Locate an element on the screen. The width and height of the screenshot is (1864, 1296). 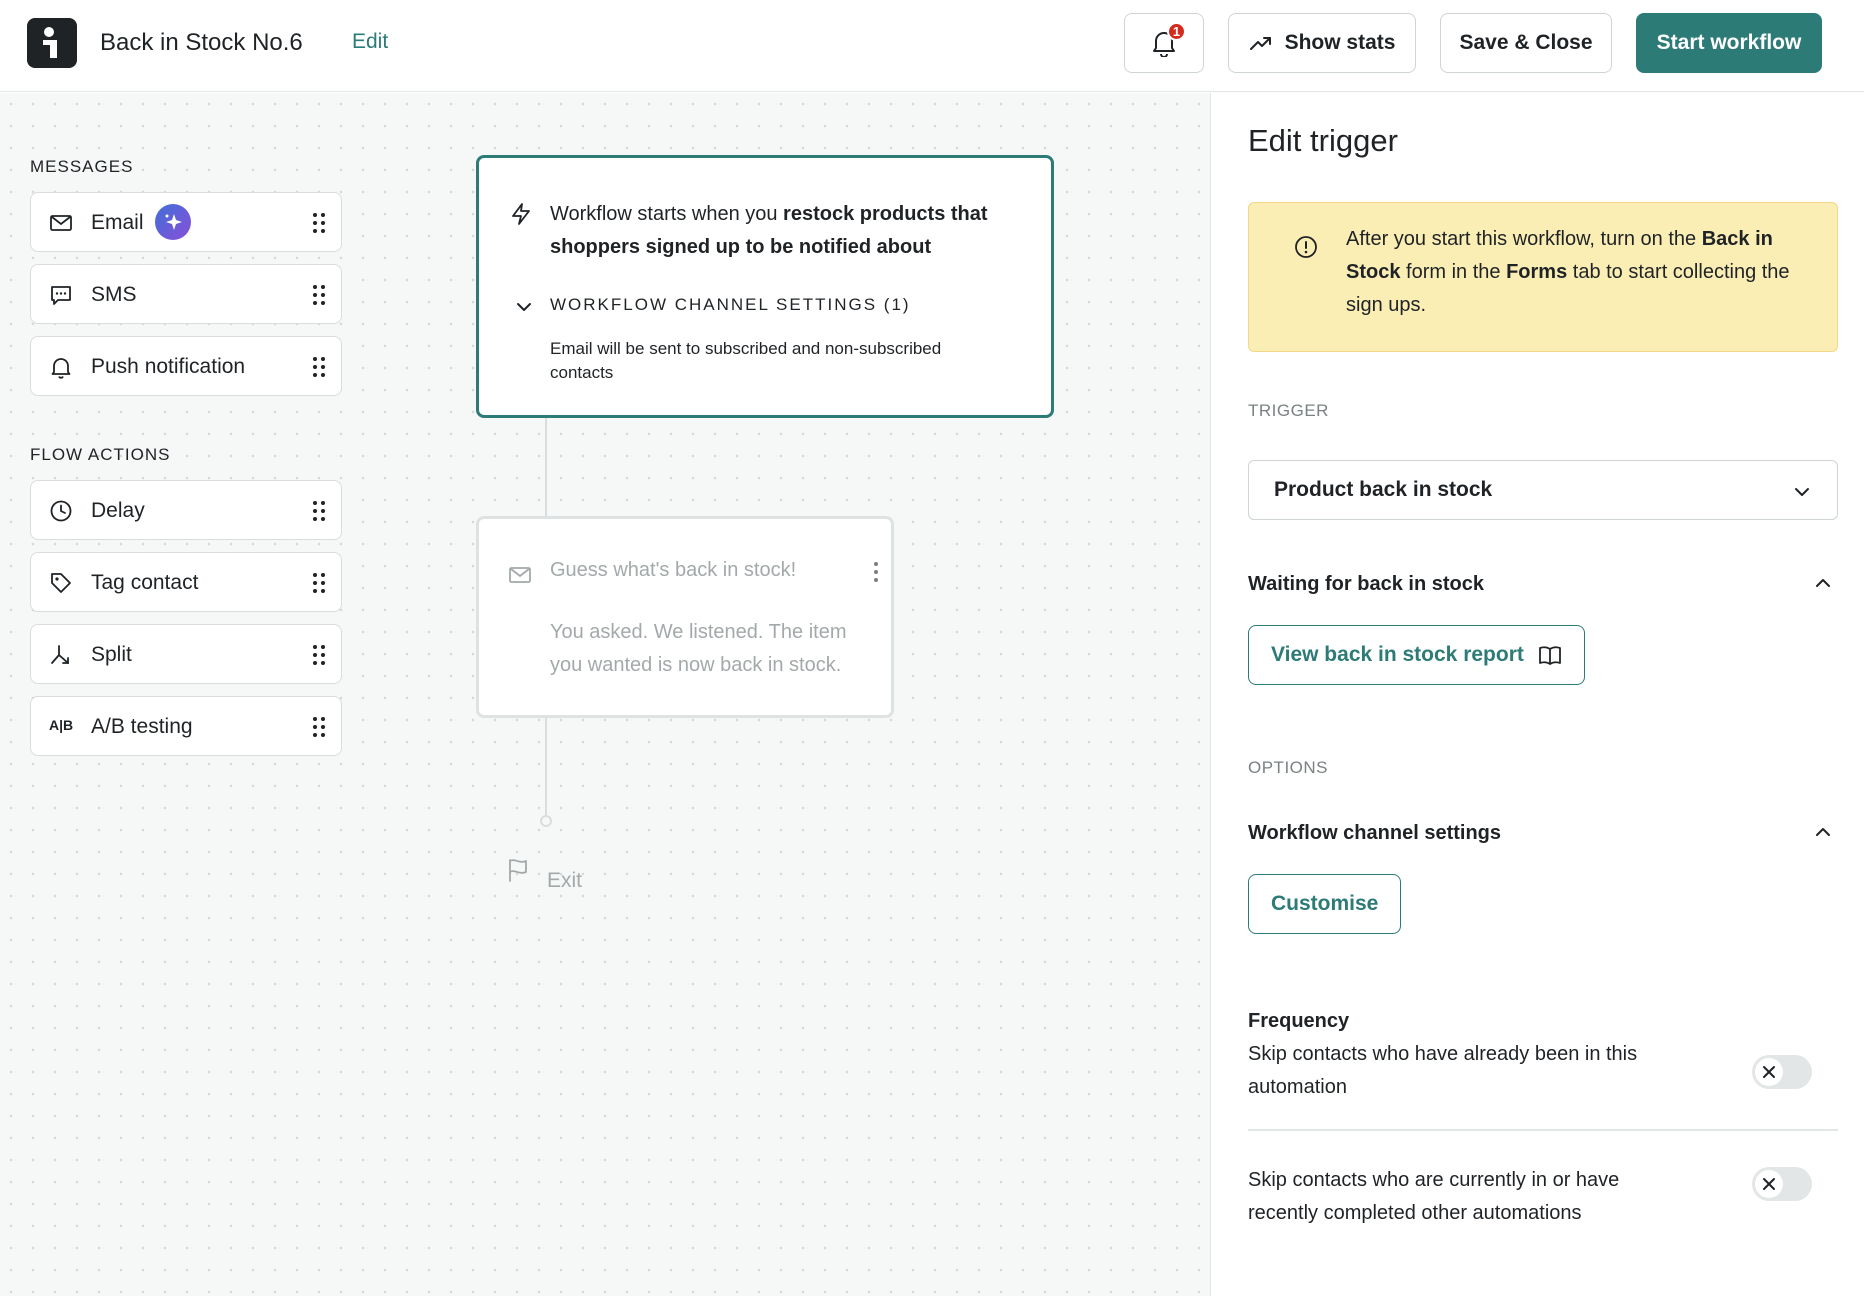
palette-item-push-notification: Push notification is located at coordinates (186, 366).